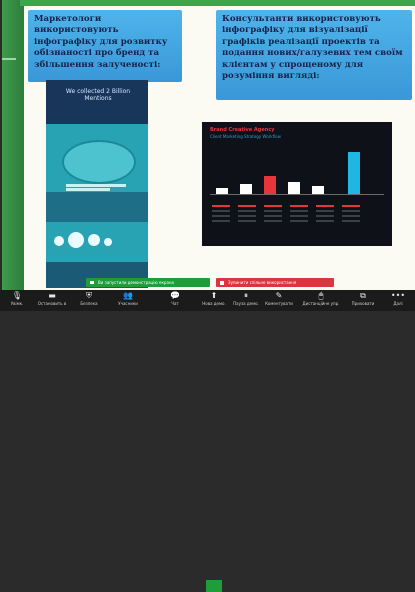 This screenshot has width=415, height=592. Describe the element at coordinates (92, 282) in the screenshot. I see `share-icon` at that location.